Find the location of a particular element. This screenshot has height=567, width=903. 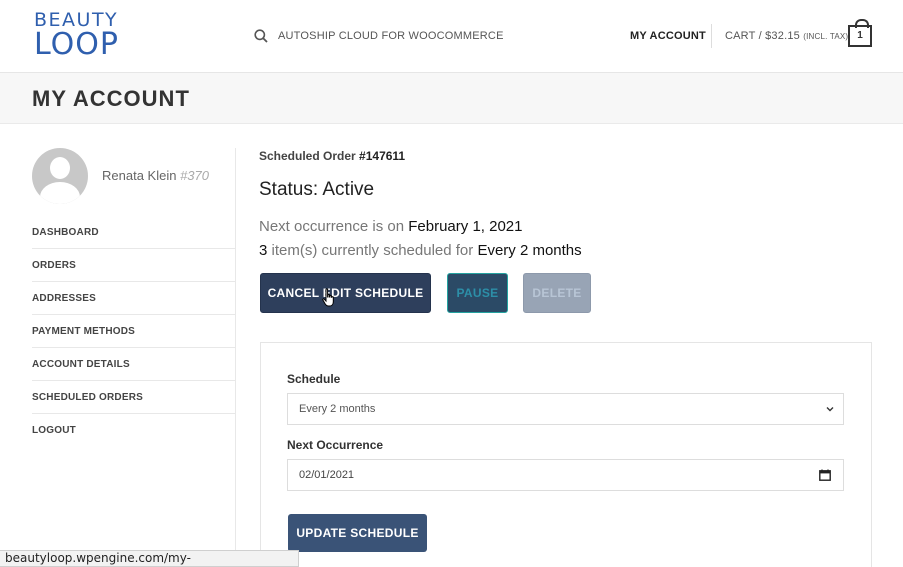

nav-cart: CART / $32.15 (INCL. TAX) is located at coordinates (786, 36).